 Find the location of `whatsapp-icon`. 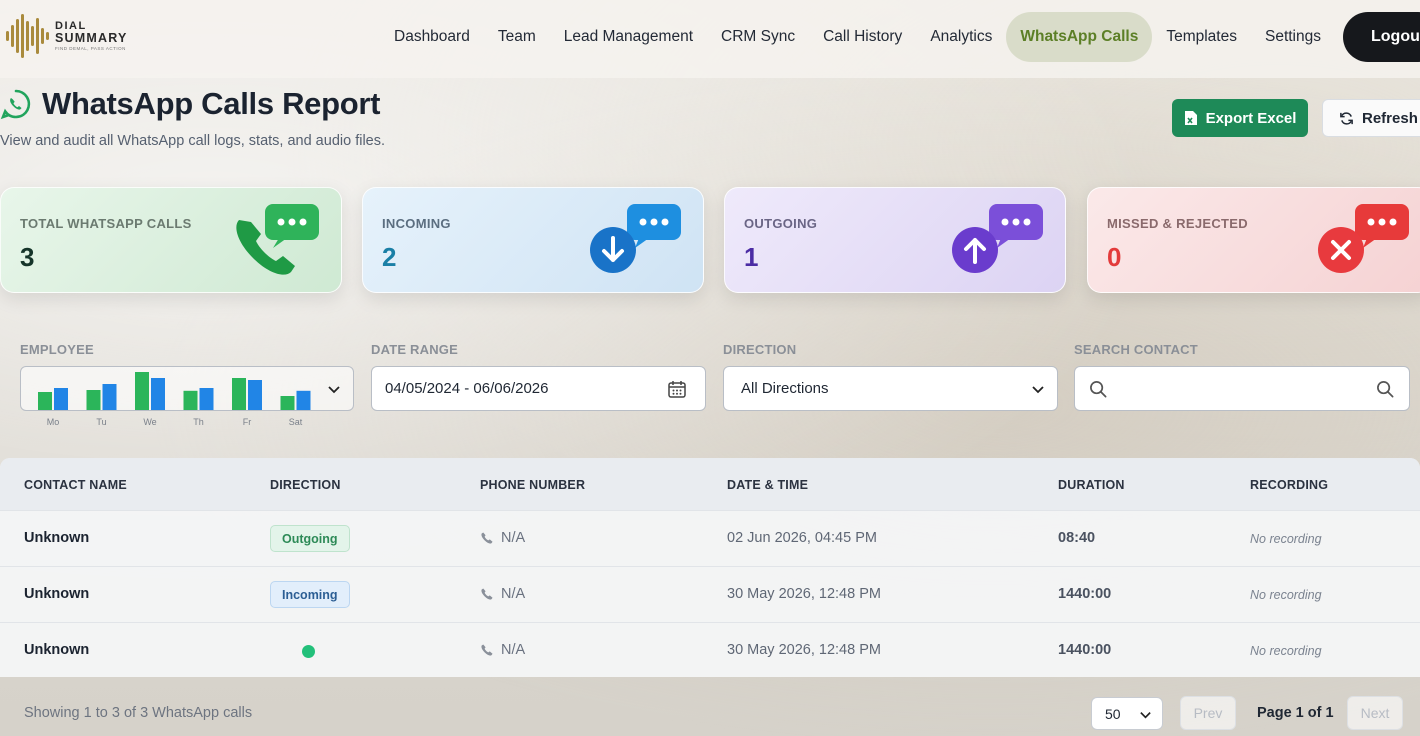

whatsapp-icon is located at coordinates (15, 104).